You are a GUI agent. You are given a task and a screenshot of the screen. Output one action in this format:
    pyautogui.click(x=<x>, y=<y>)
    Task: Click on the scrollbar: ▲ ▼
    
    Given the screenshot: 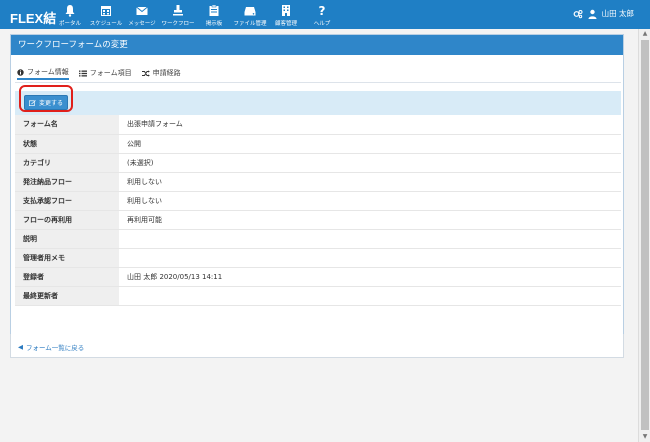 What is the action you would take?
    pyautogui.click(x=644, y=235)
    